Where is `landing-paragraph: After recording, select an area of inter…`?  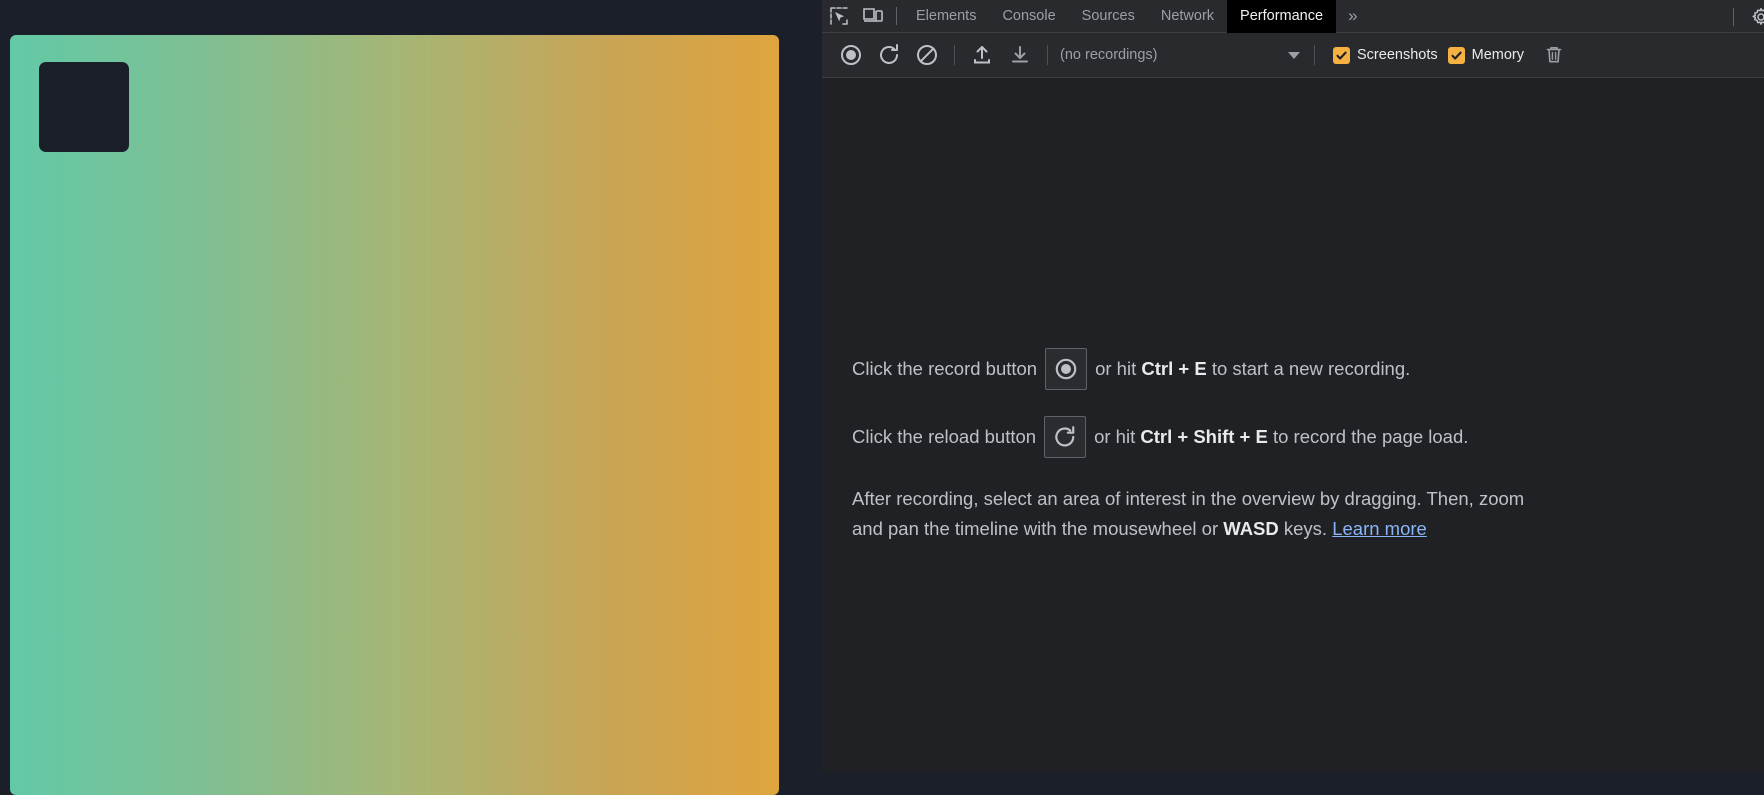 landing-paragraph: After recording, select an area of inter… is located at coordinates (1202, 513).